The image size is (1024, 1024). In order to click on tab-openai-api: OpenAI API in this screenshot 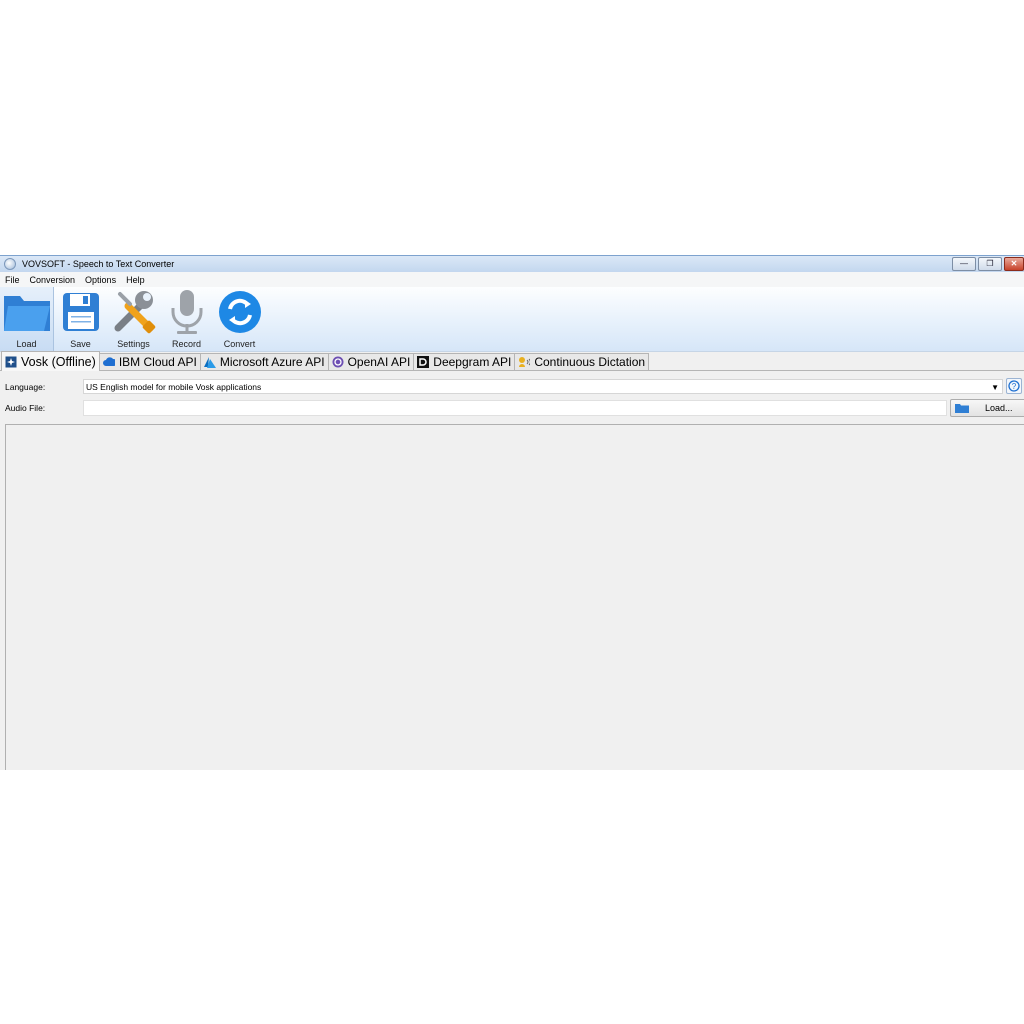, I will do `click(371, 361)`.